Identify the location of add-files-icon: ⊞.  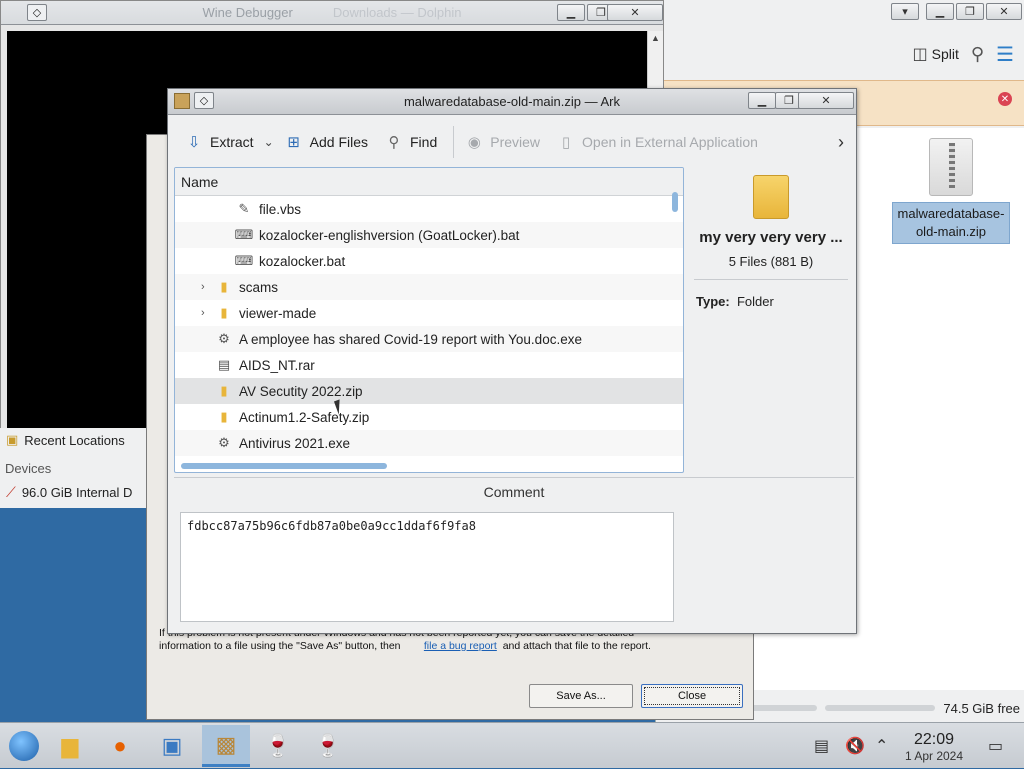
(293, 142).